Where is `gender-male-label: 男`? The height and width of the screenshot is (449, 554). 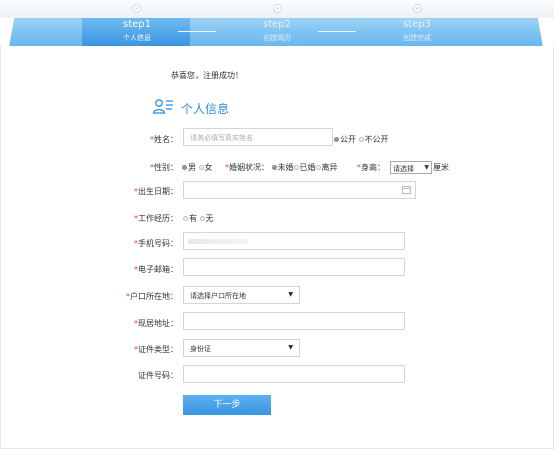 gender-male-label: 男 is located at coordinates (192, 167).